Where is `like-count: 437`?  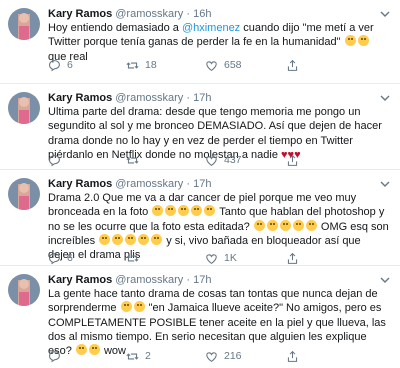
like-count: 437 is located at coordinates (233, 160).